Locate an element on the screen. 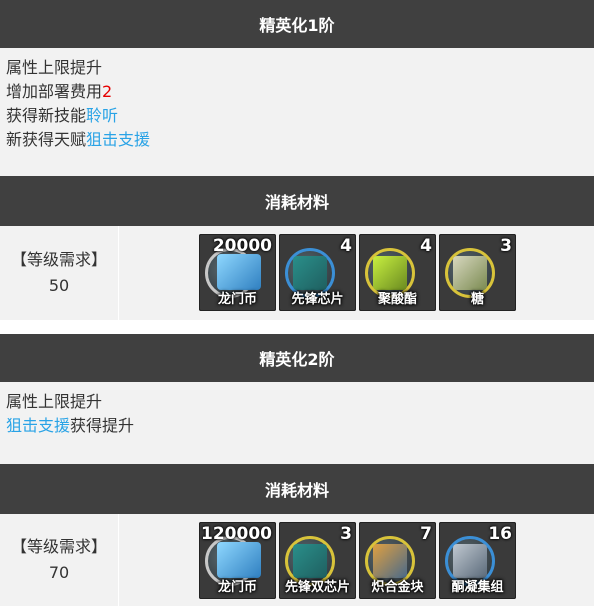  material-name: 聚酸酯 is located at coordinates (397, 299).